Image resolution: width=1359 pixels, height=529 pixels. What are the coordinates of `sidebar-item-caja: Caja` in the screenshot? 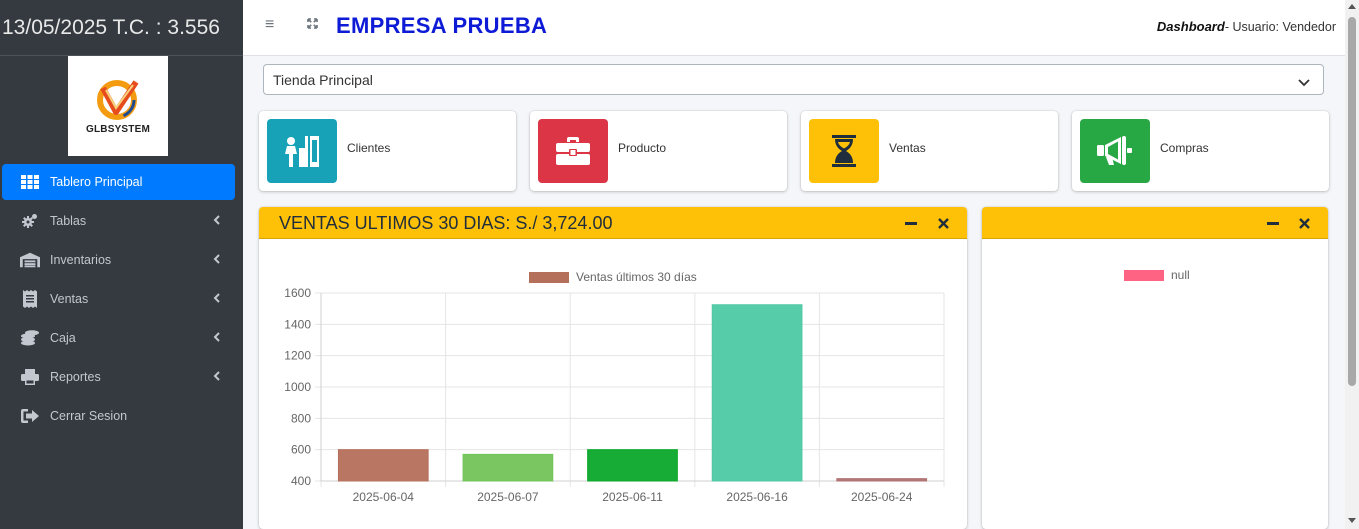 It's located at (118, 338).